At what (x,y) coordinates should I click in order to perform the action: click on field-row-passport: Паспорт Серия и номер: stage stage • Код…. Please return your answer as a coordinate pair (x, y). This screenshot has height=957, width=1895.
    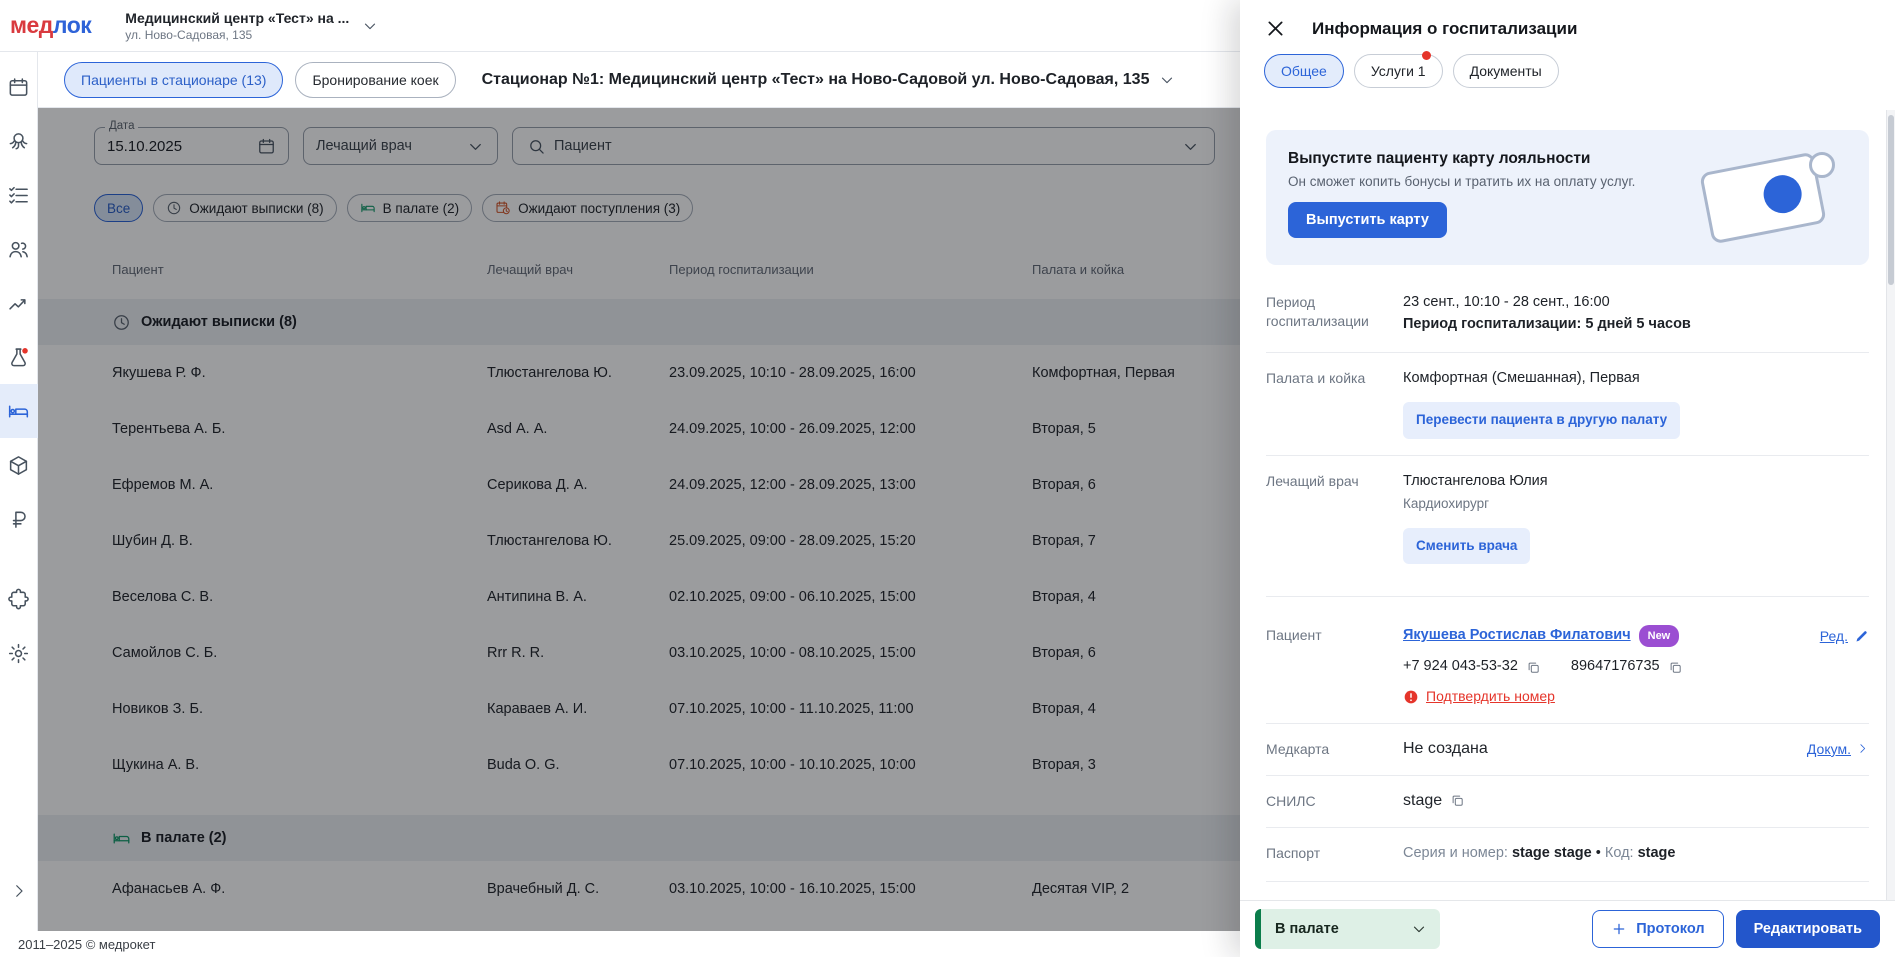
    Looking at the image, I should click on (1567, 855).